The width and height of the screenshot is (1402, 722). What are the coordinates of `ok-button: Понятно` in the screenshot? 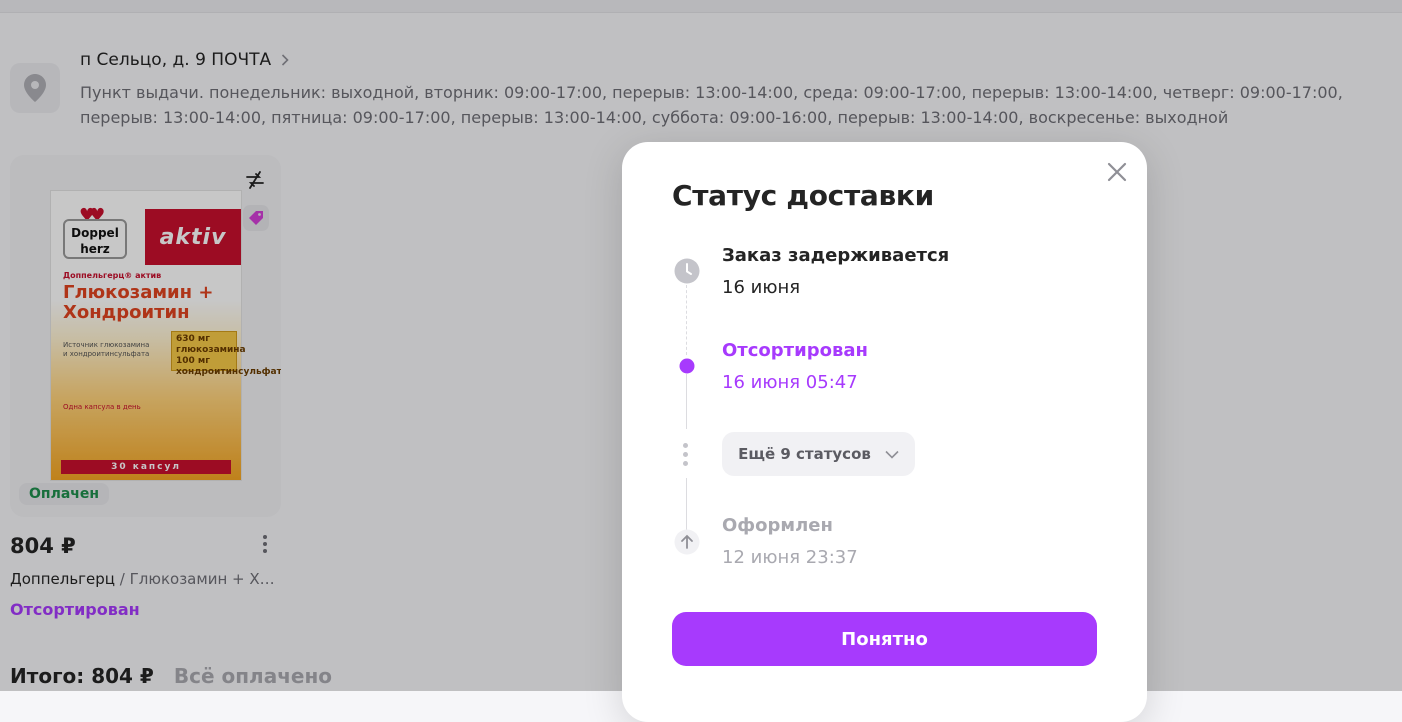 It's located at (884, 639).